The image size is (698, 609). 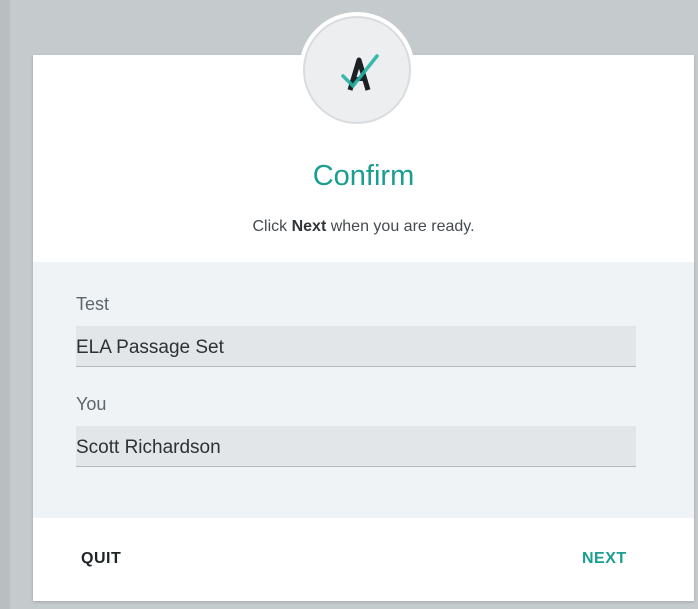 I want to click on subtitle-next-emphasis: Next, so click(x=309, y=226).